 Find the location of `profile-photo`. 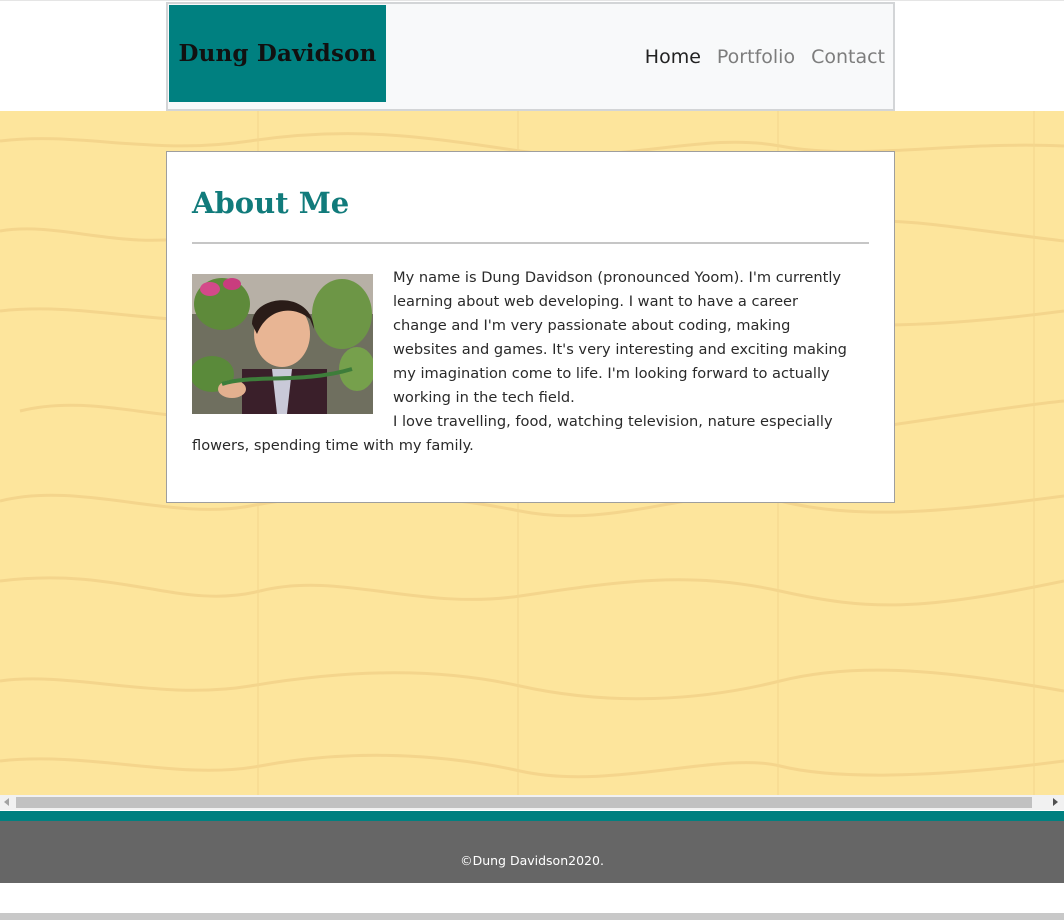

profile-photo is located at coordinates (282, 344).